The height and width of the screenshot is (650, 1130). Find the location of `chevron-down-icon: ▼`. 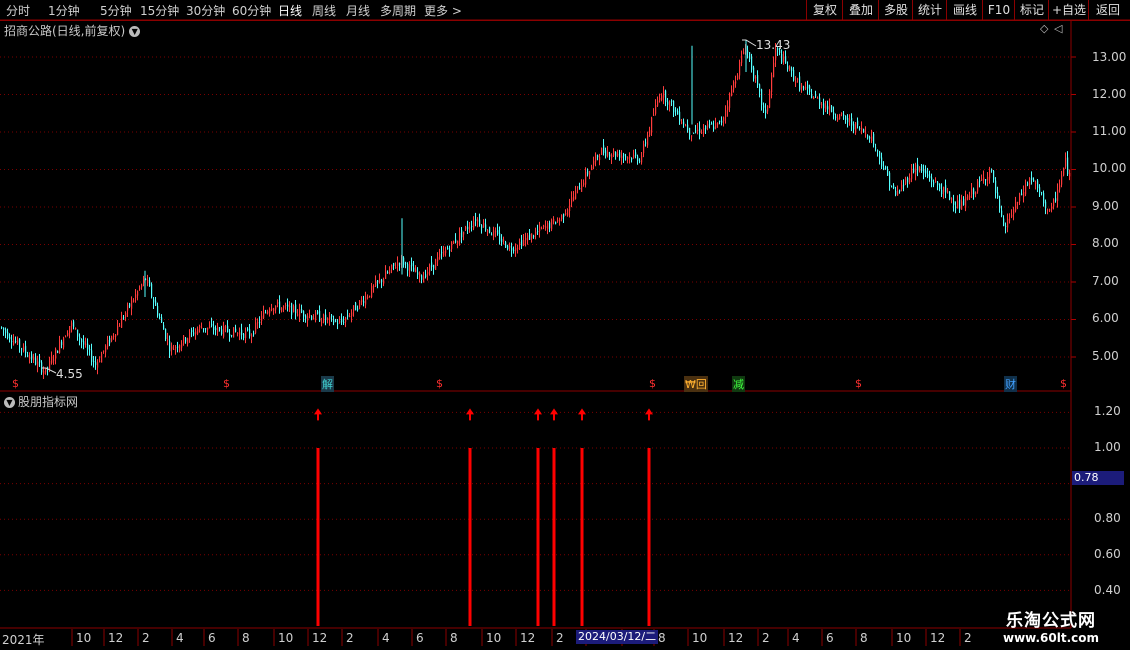

chevron-down-icon: ▼ is located at coordinates (9, 402).